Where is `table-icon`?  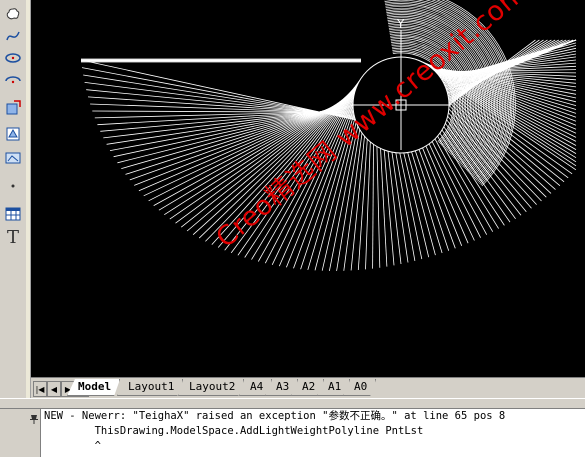 table-icon is located at coordinates (13, 214).